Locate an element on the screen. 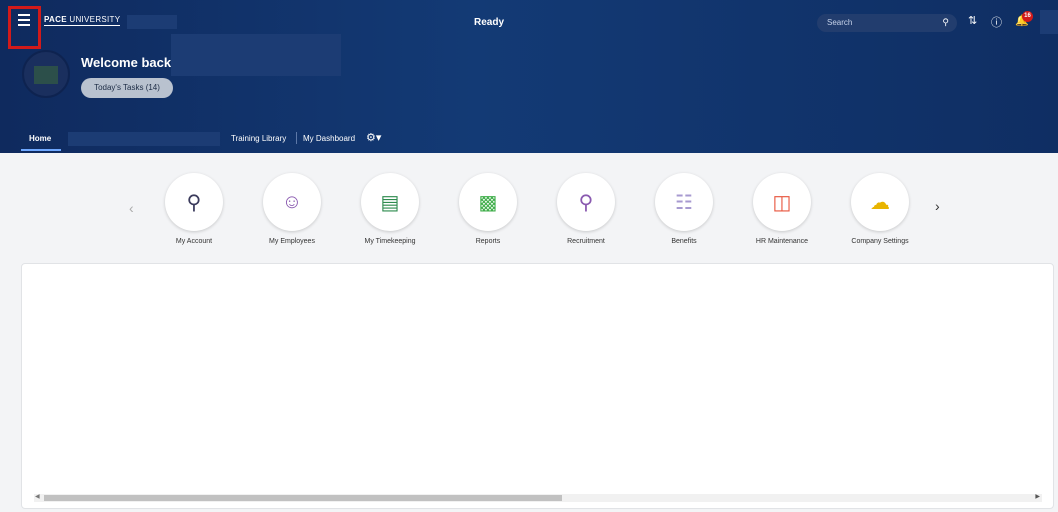  account-search-icon: ⚲ is located at coordinates (194, 202).